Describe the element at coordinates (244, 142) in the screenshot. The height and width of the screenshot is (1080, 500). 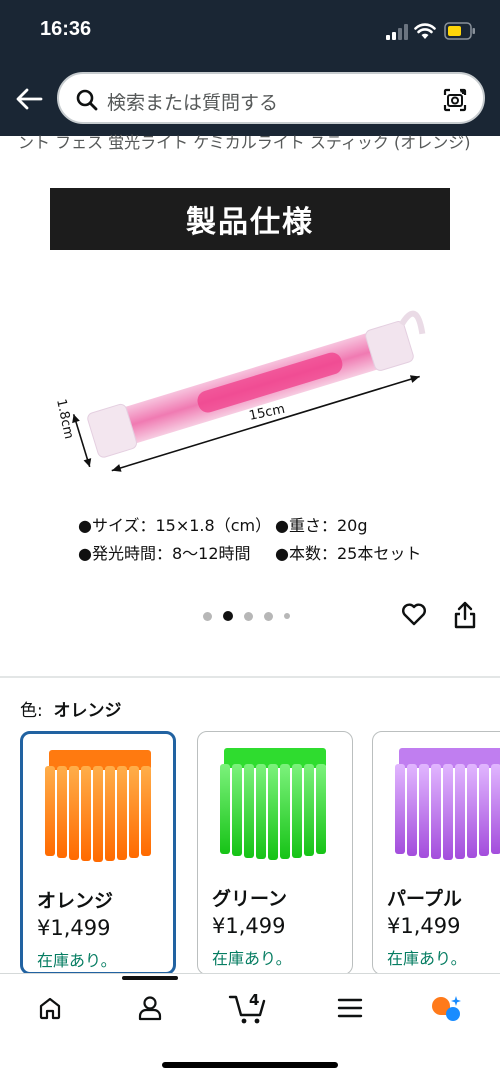
I see `product-title: ント フェス 蛍光ライト ケミカルライト スティック (オレンジ)` at that location.